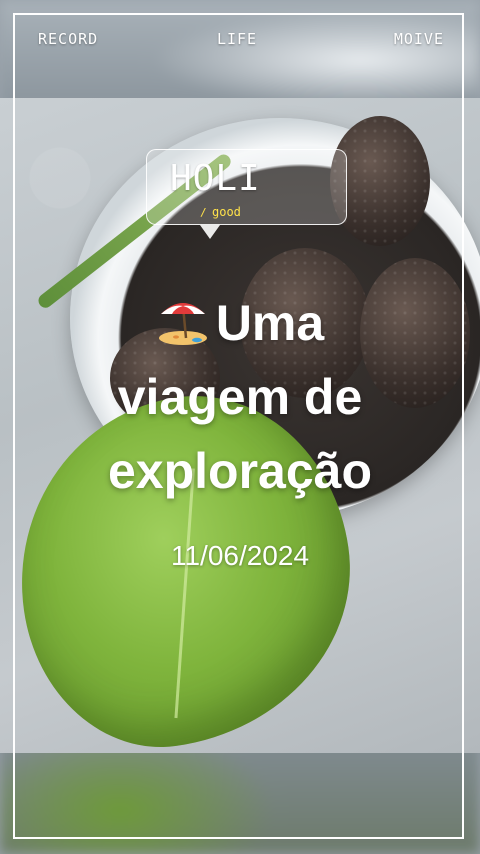  What do you see at coordinates (240, 555) in the screenshot?
I see `date-label: 11/06/2024` at bounding box center [240, 555].